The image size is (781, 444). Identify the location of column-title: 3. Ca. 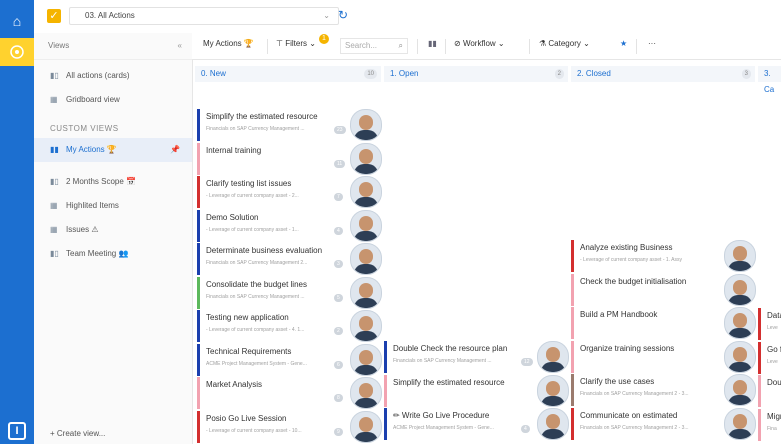
(769, 81).